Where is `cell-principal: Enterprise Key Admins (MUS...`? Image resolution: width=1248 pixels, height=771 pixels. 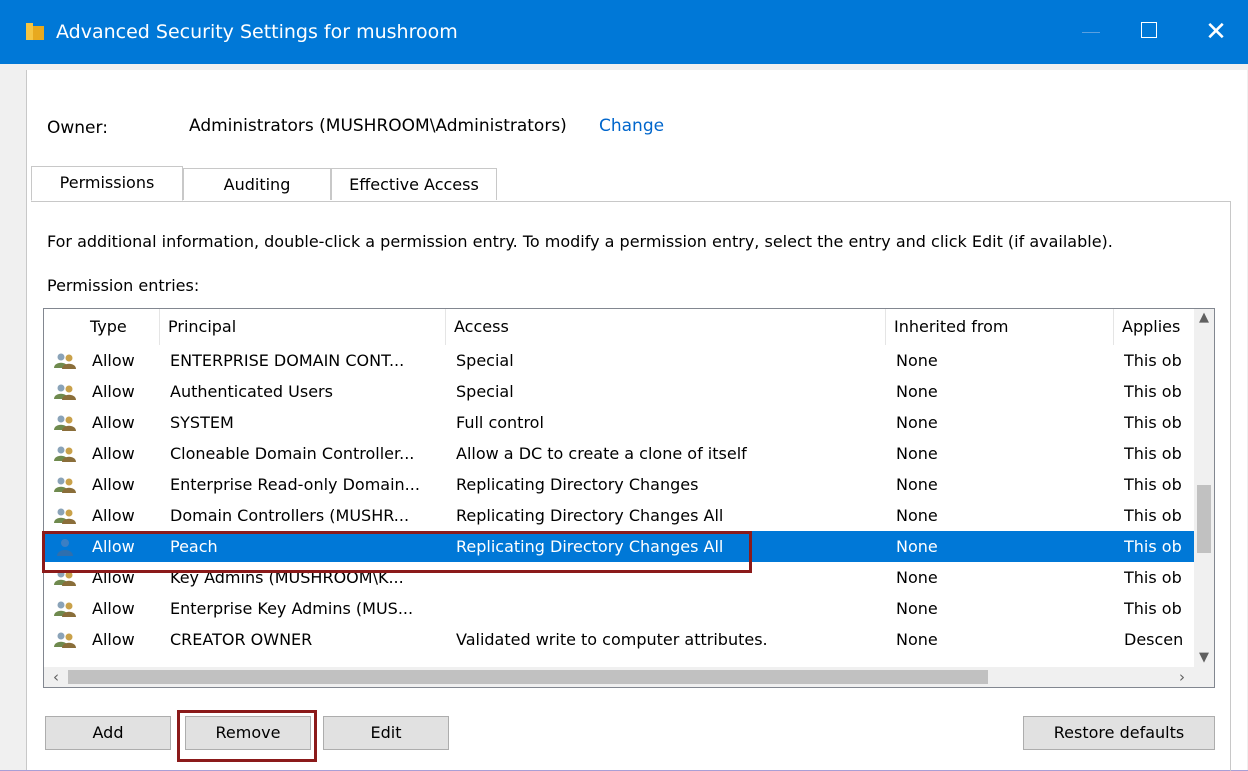
cell-principal: Enterprise Key Admins (MUS... is located at coordinates (292, 608).